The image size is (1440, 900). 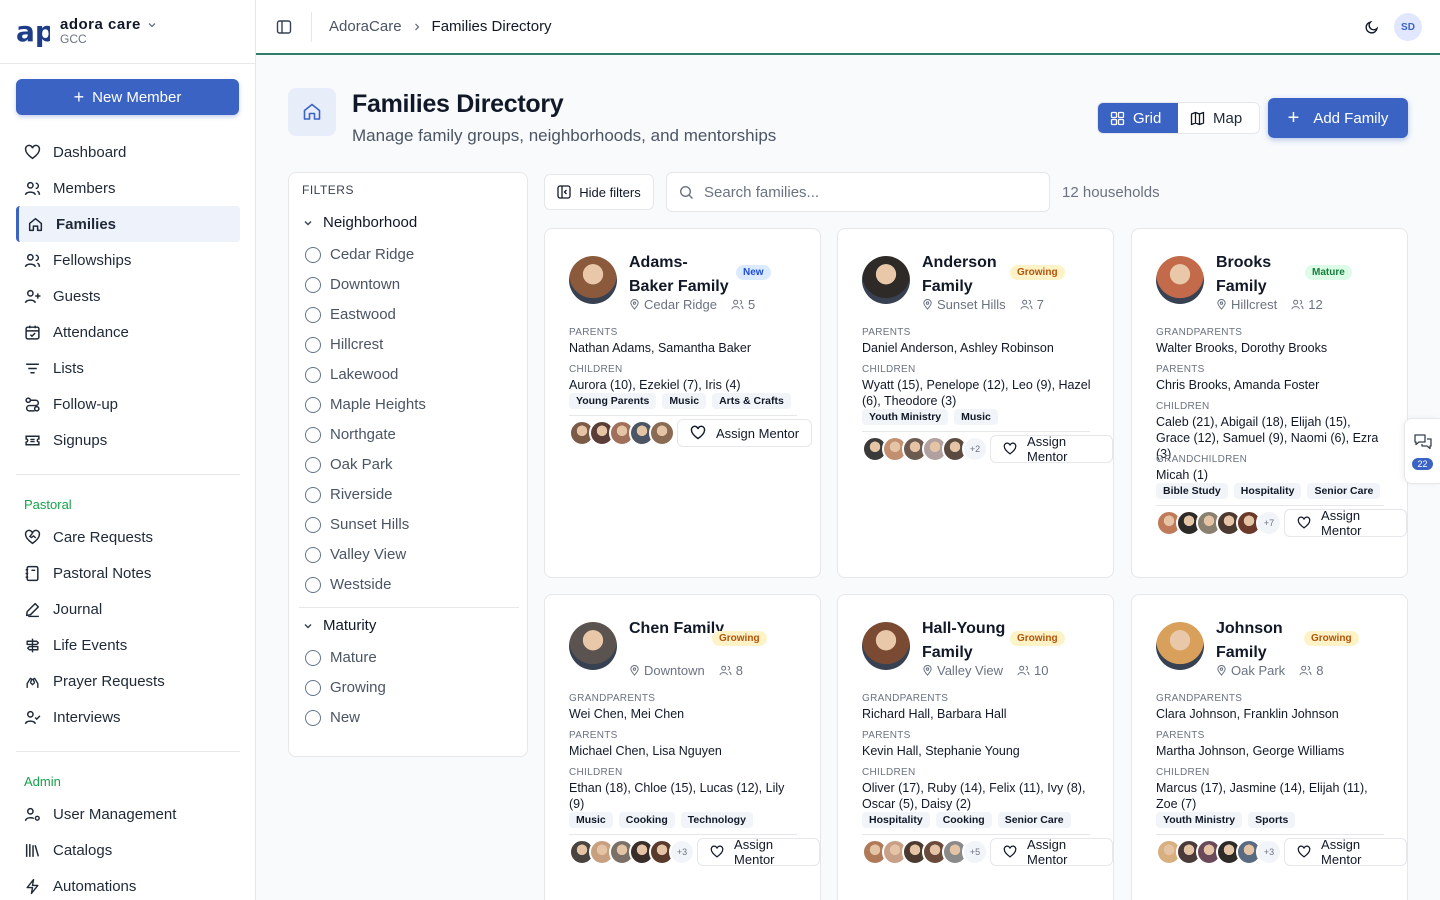 I want to click on filter-option-valley-view: Valley View, so click(x=355, y=554).